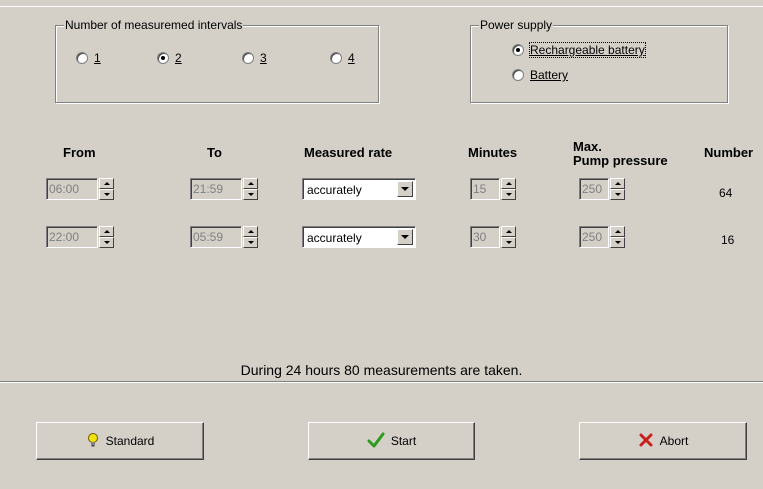 The width and height of the screenshot is (763, 489). I want to click on row1-pressure-field: 250, so click(594, 189).